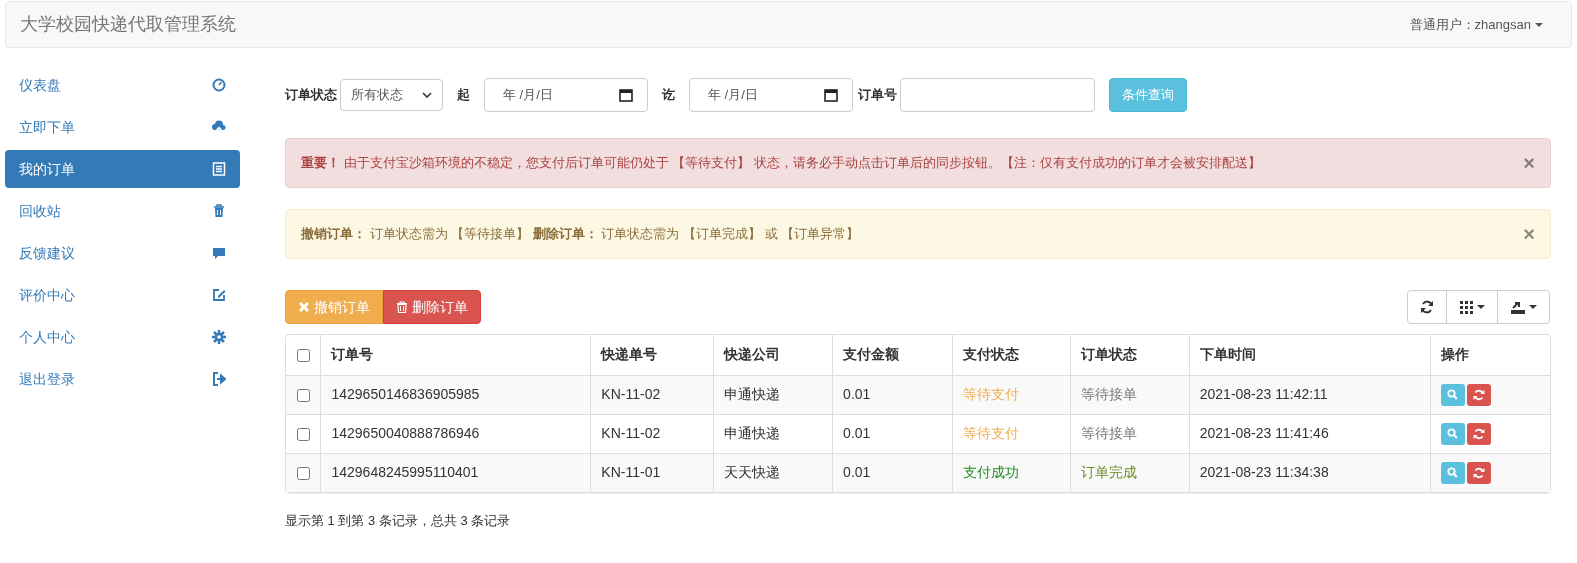  Describe the element at coordinates (219, 295) in the screenshot. I see `edit-icon` at that location.